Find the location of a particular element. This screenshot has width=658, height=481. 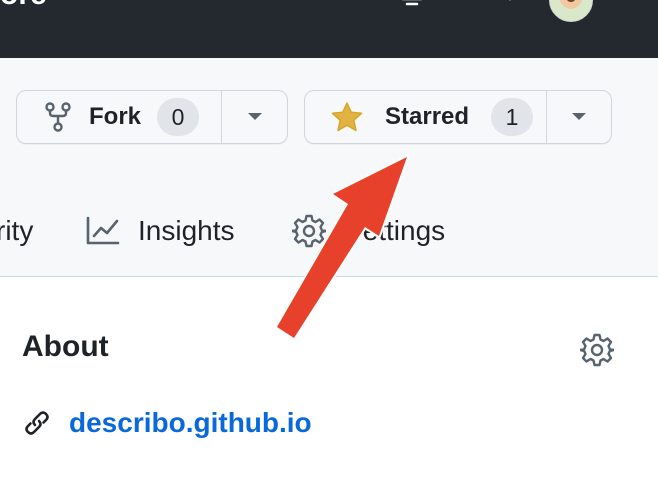

star-lists-dropdown-button is located at coordinates (579, 117).